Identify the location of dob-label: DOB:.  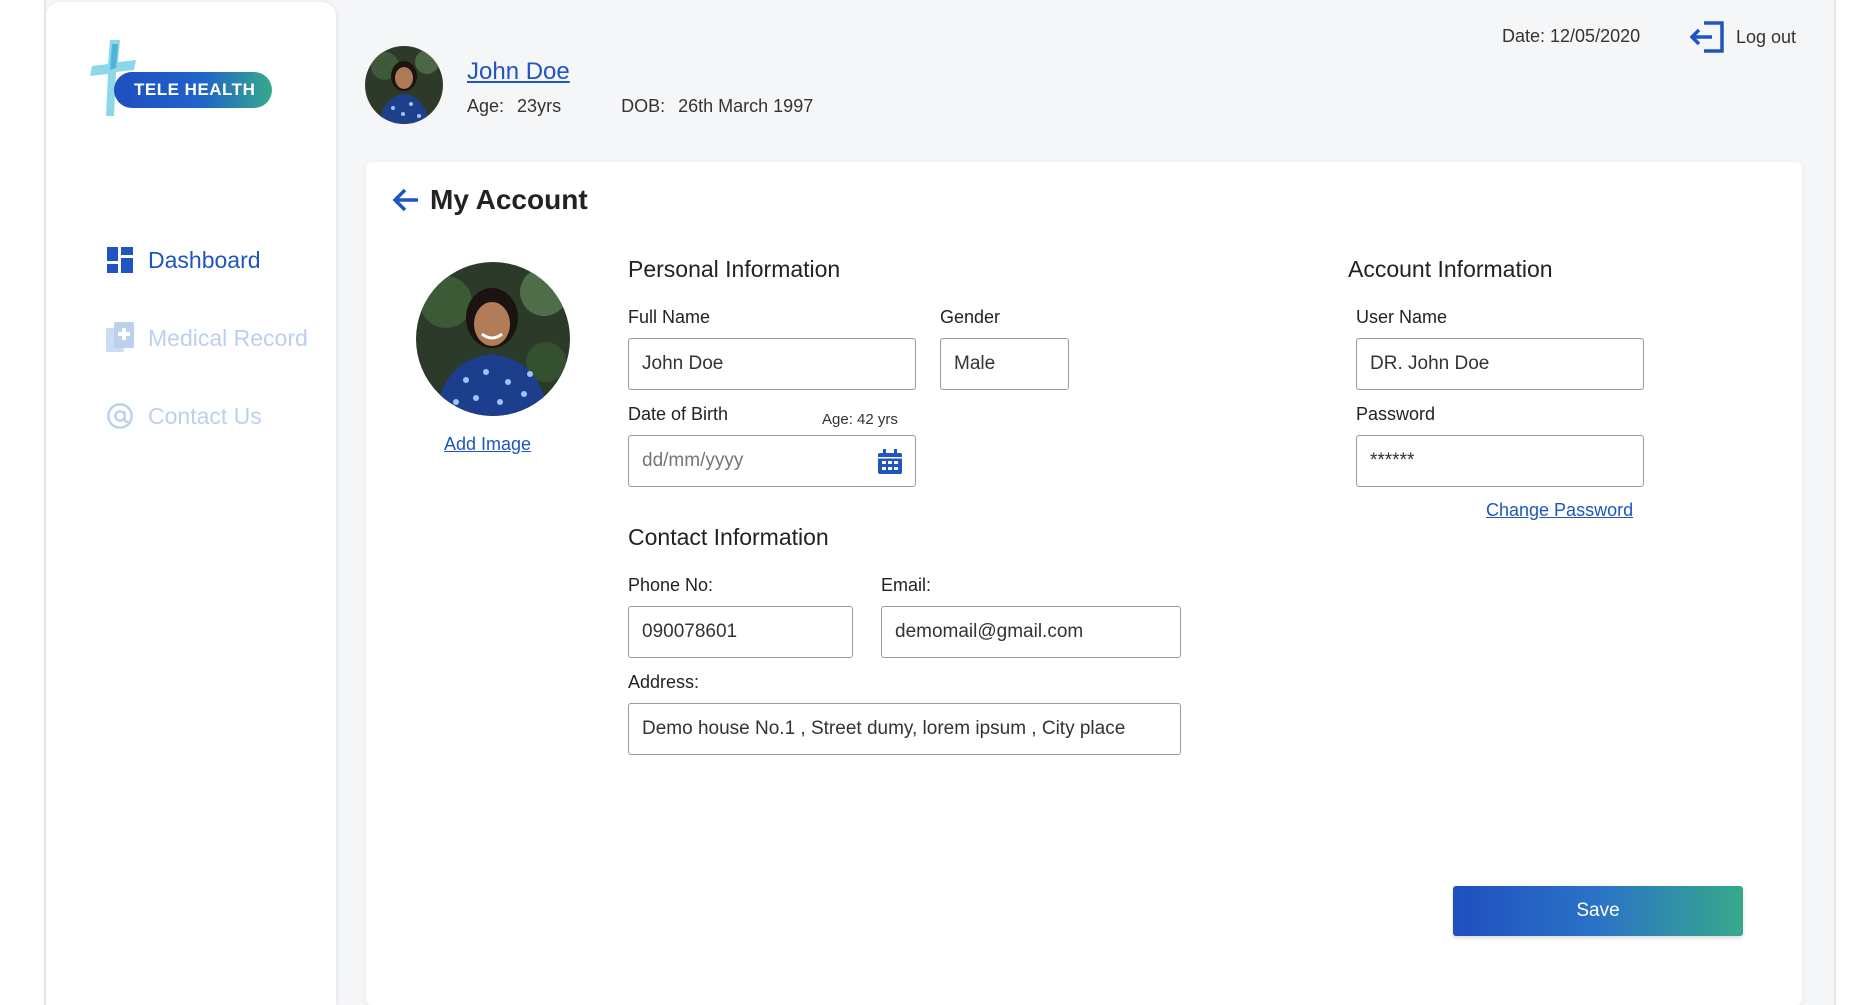
(643, 106).